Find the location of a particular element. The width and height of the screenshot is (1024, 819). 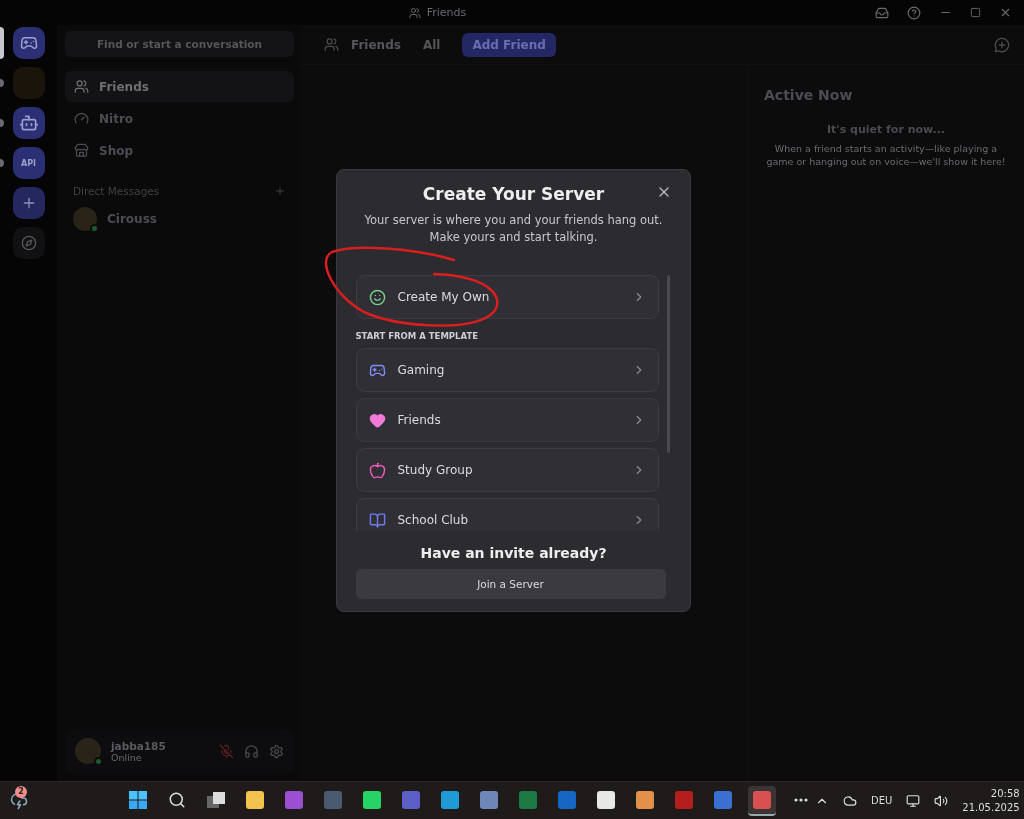

cloud-icon is located at coordinates (850, 800).